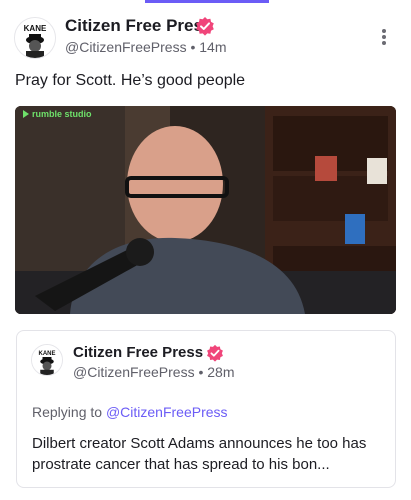 The height and width of the screenshot is (500, 411). I want to click on rumble-studio-label: rumble studio, so click(57, 114).